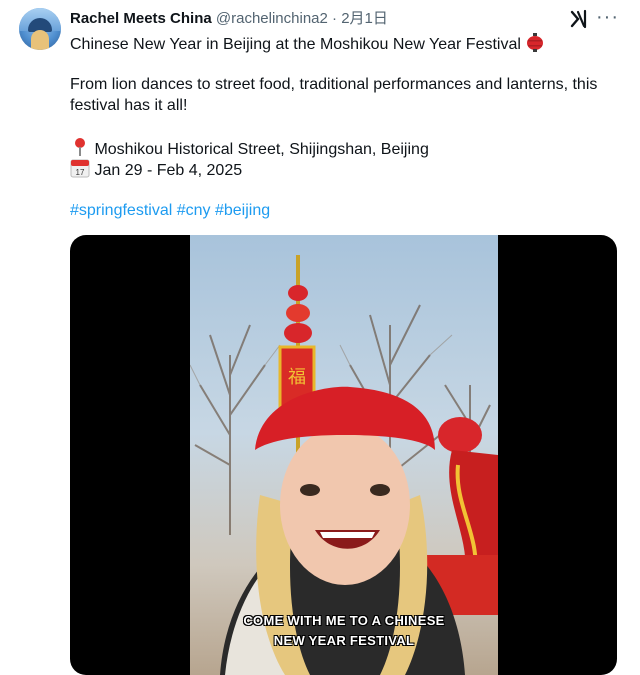 This screenshot has width=640, height=675. I want to click on dates-text: Jan 29 - Feb 4, 2025, so click(168, 170).